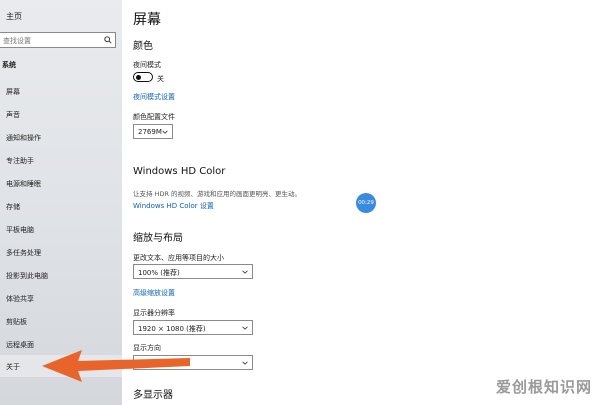 This screenshot has width=600, height=405. What do you see at coordinates (178, 258) in the screenshot?
I see `text-size-label: 更改文本、应用等项目的大小` at bounding box center [178, 258].